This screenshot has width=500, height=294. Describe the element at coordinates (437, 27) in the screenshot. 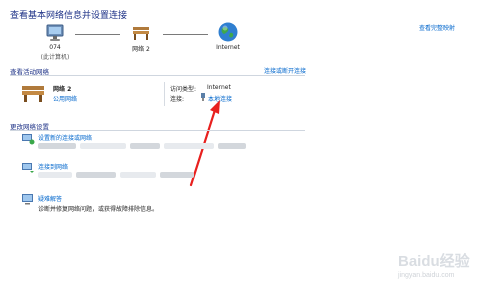

I see `view-full-map-link: 查看完整映射` at that location.